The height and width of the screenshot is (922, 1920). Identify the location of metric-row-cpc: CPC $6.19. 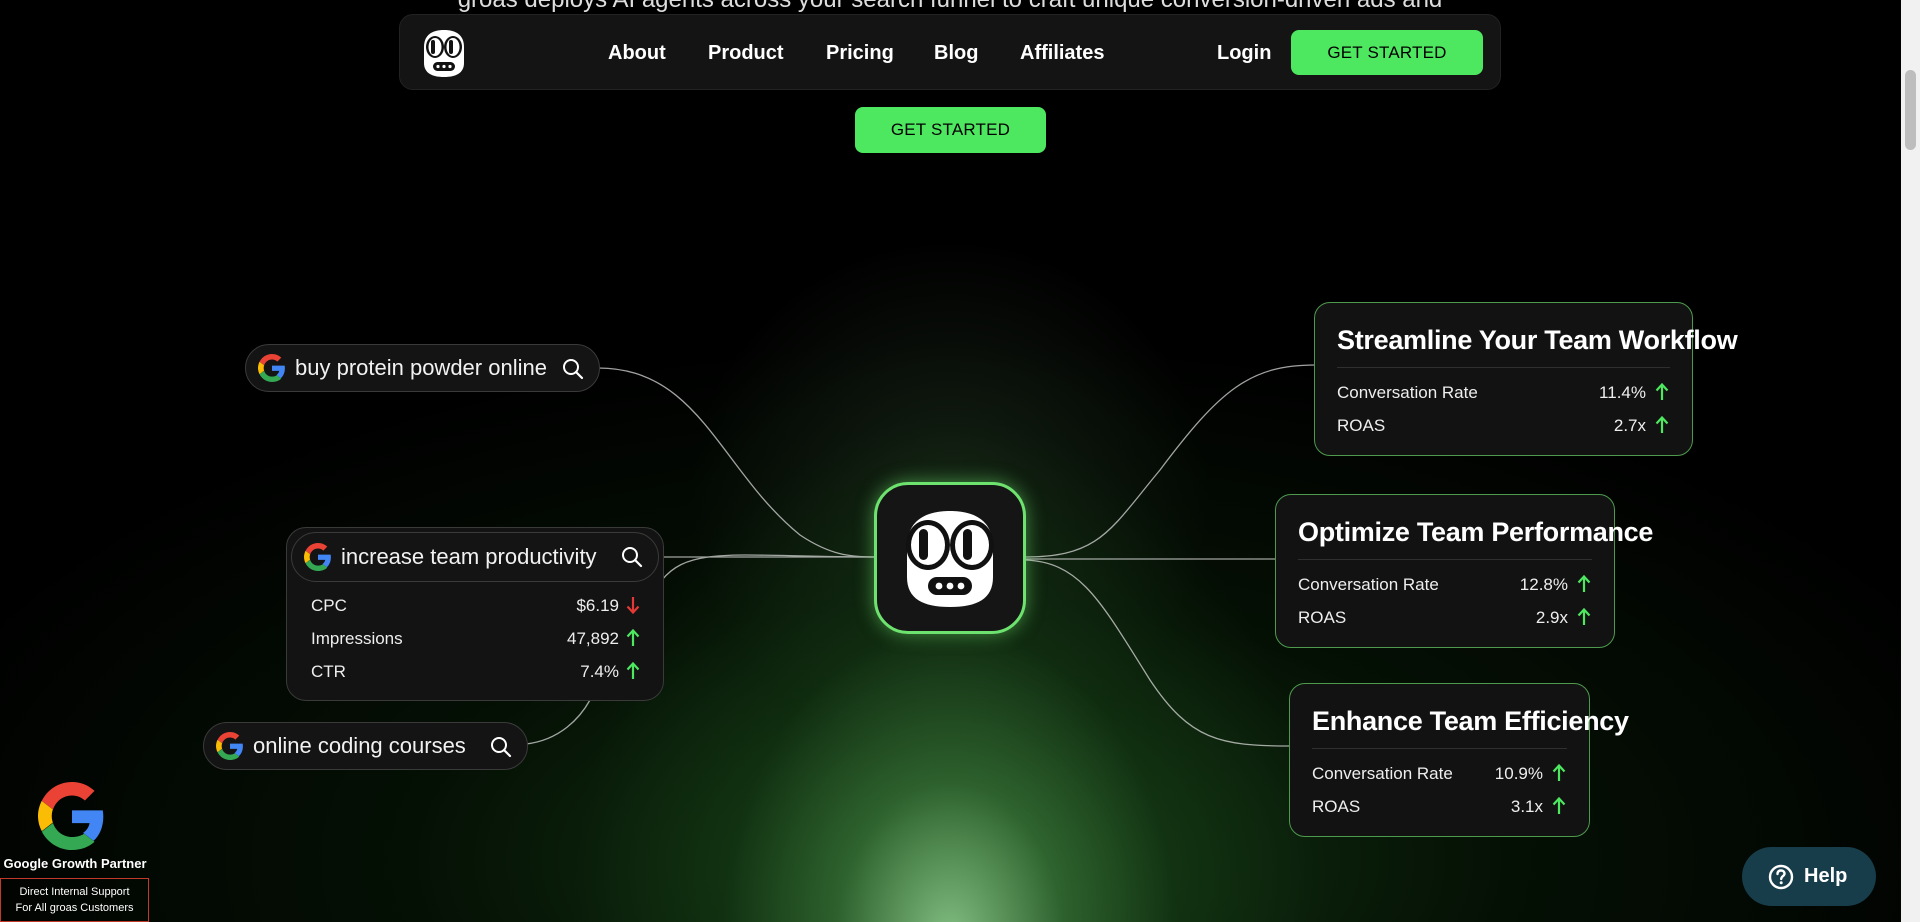
(476, 606).